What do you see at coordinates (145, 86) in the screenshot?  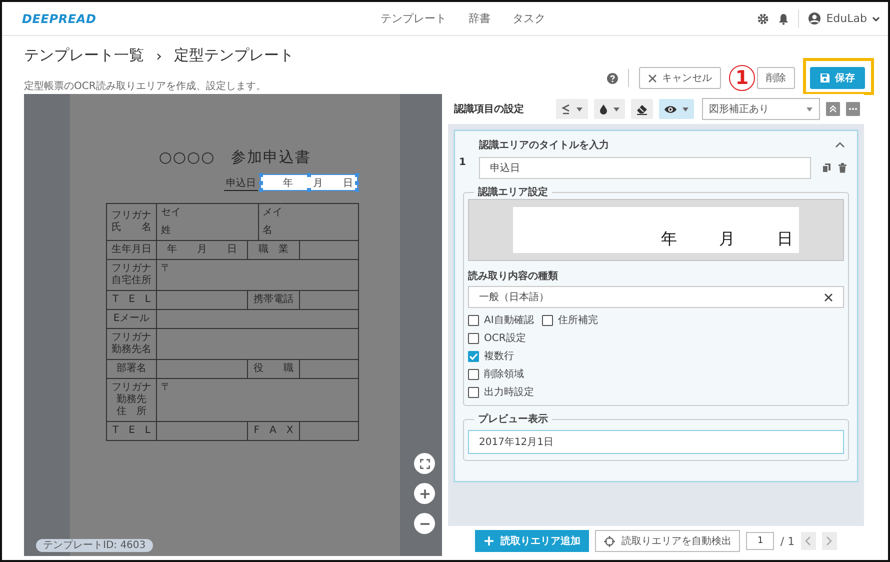 I see `page-description: 定型帳票のOCR読み取りエリアを作成、設定します。` at bounding box center [145, 86].